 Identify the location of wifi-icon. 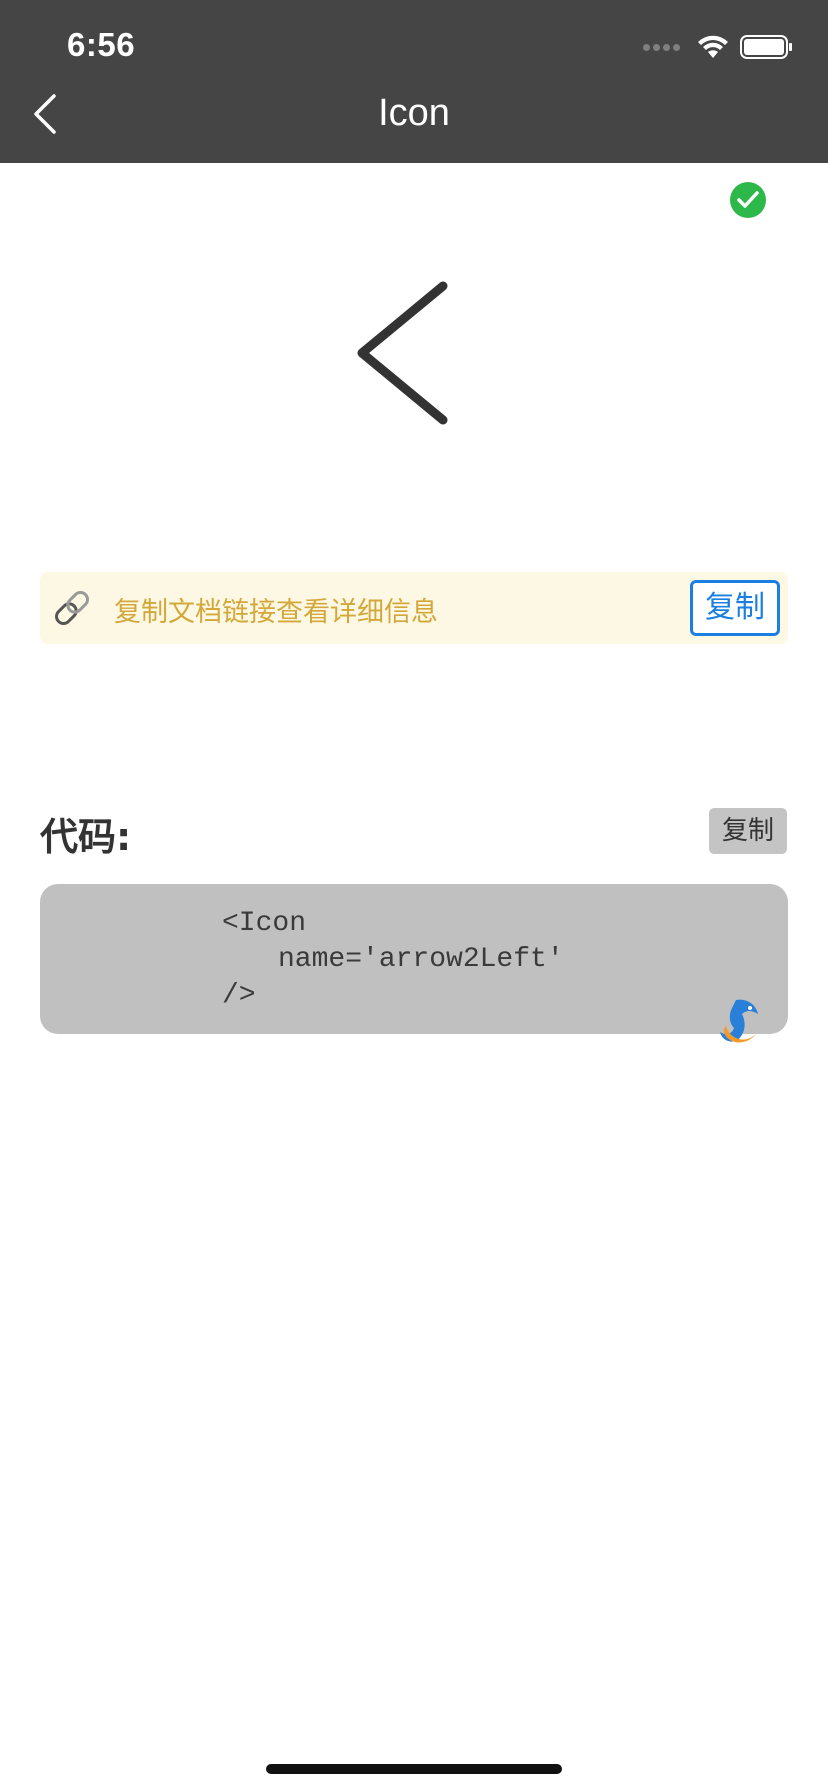
(713, 47).